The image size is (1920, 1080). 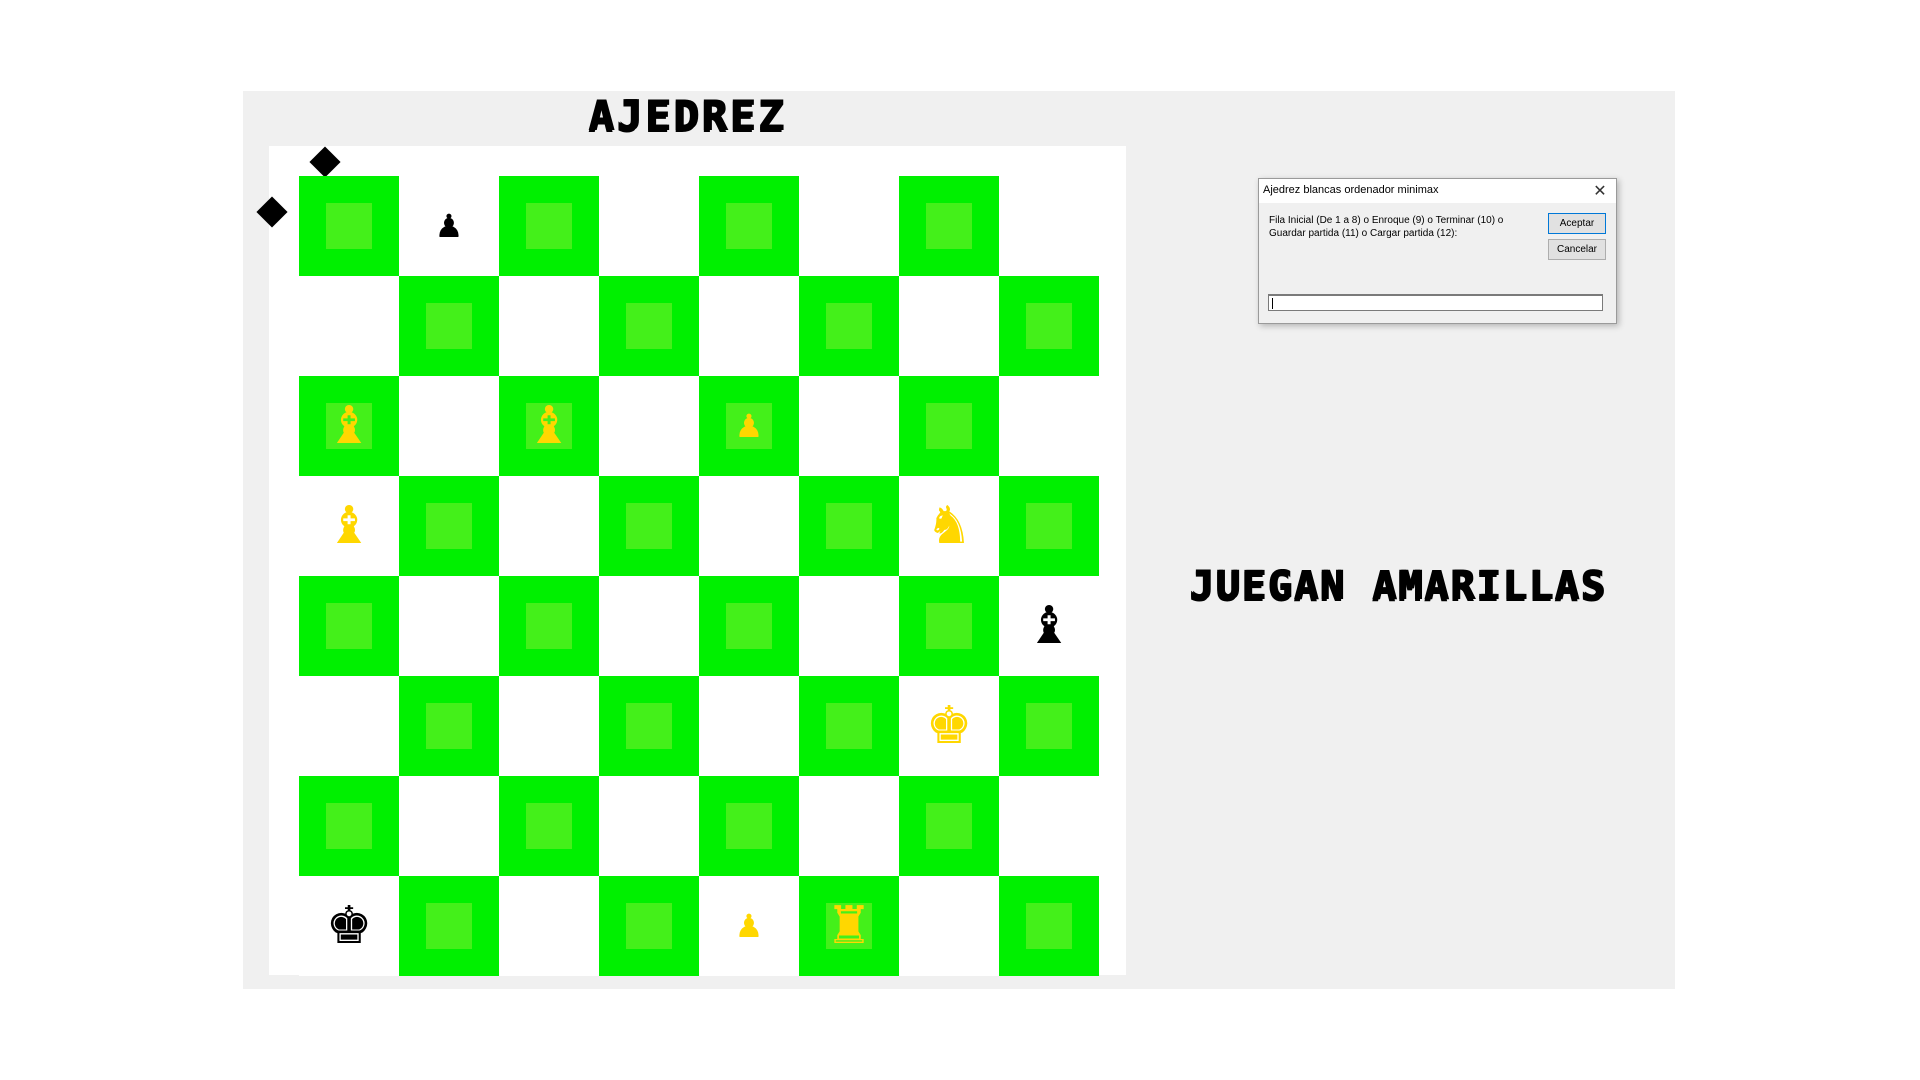 I want to click on dialog-titlebar: Ajedrez blancas ordenador minimax ✕, so click(x=1437, y=191).